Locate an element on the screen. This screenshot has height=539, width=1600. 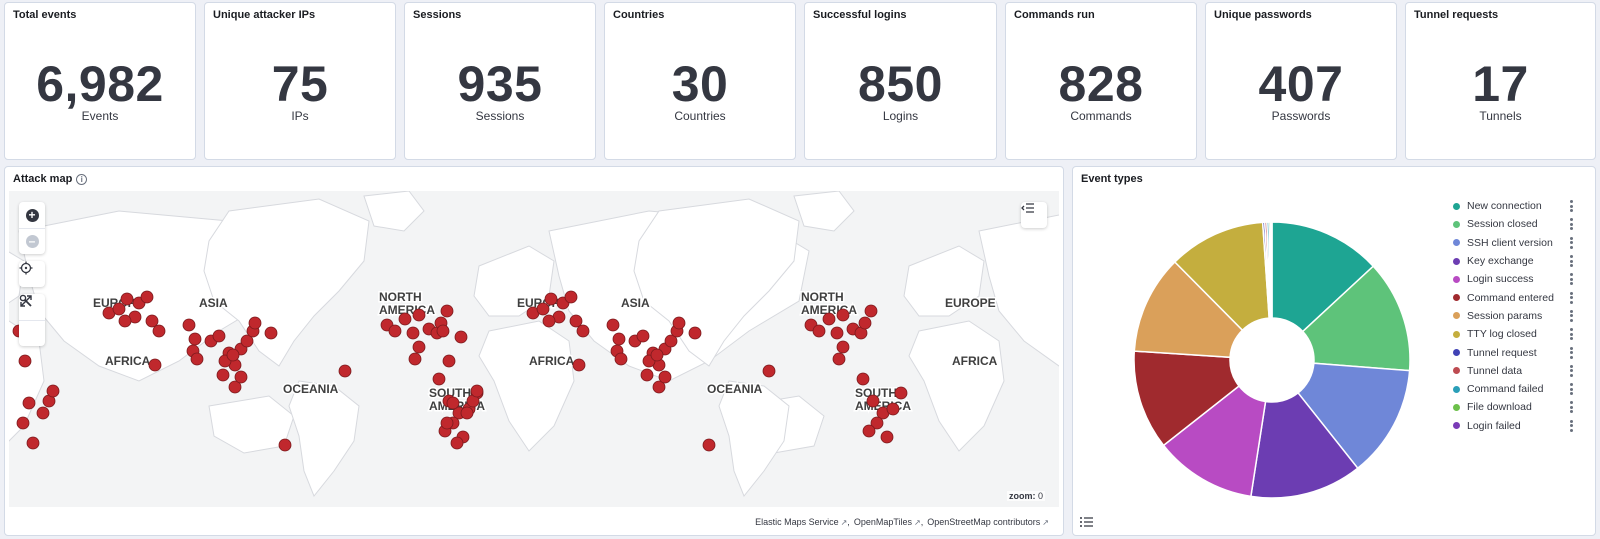
fit-to-data-button is located at coordinates (32, 274).